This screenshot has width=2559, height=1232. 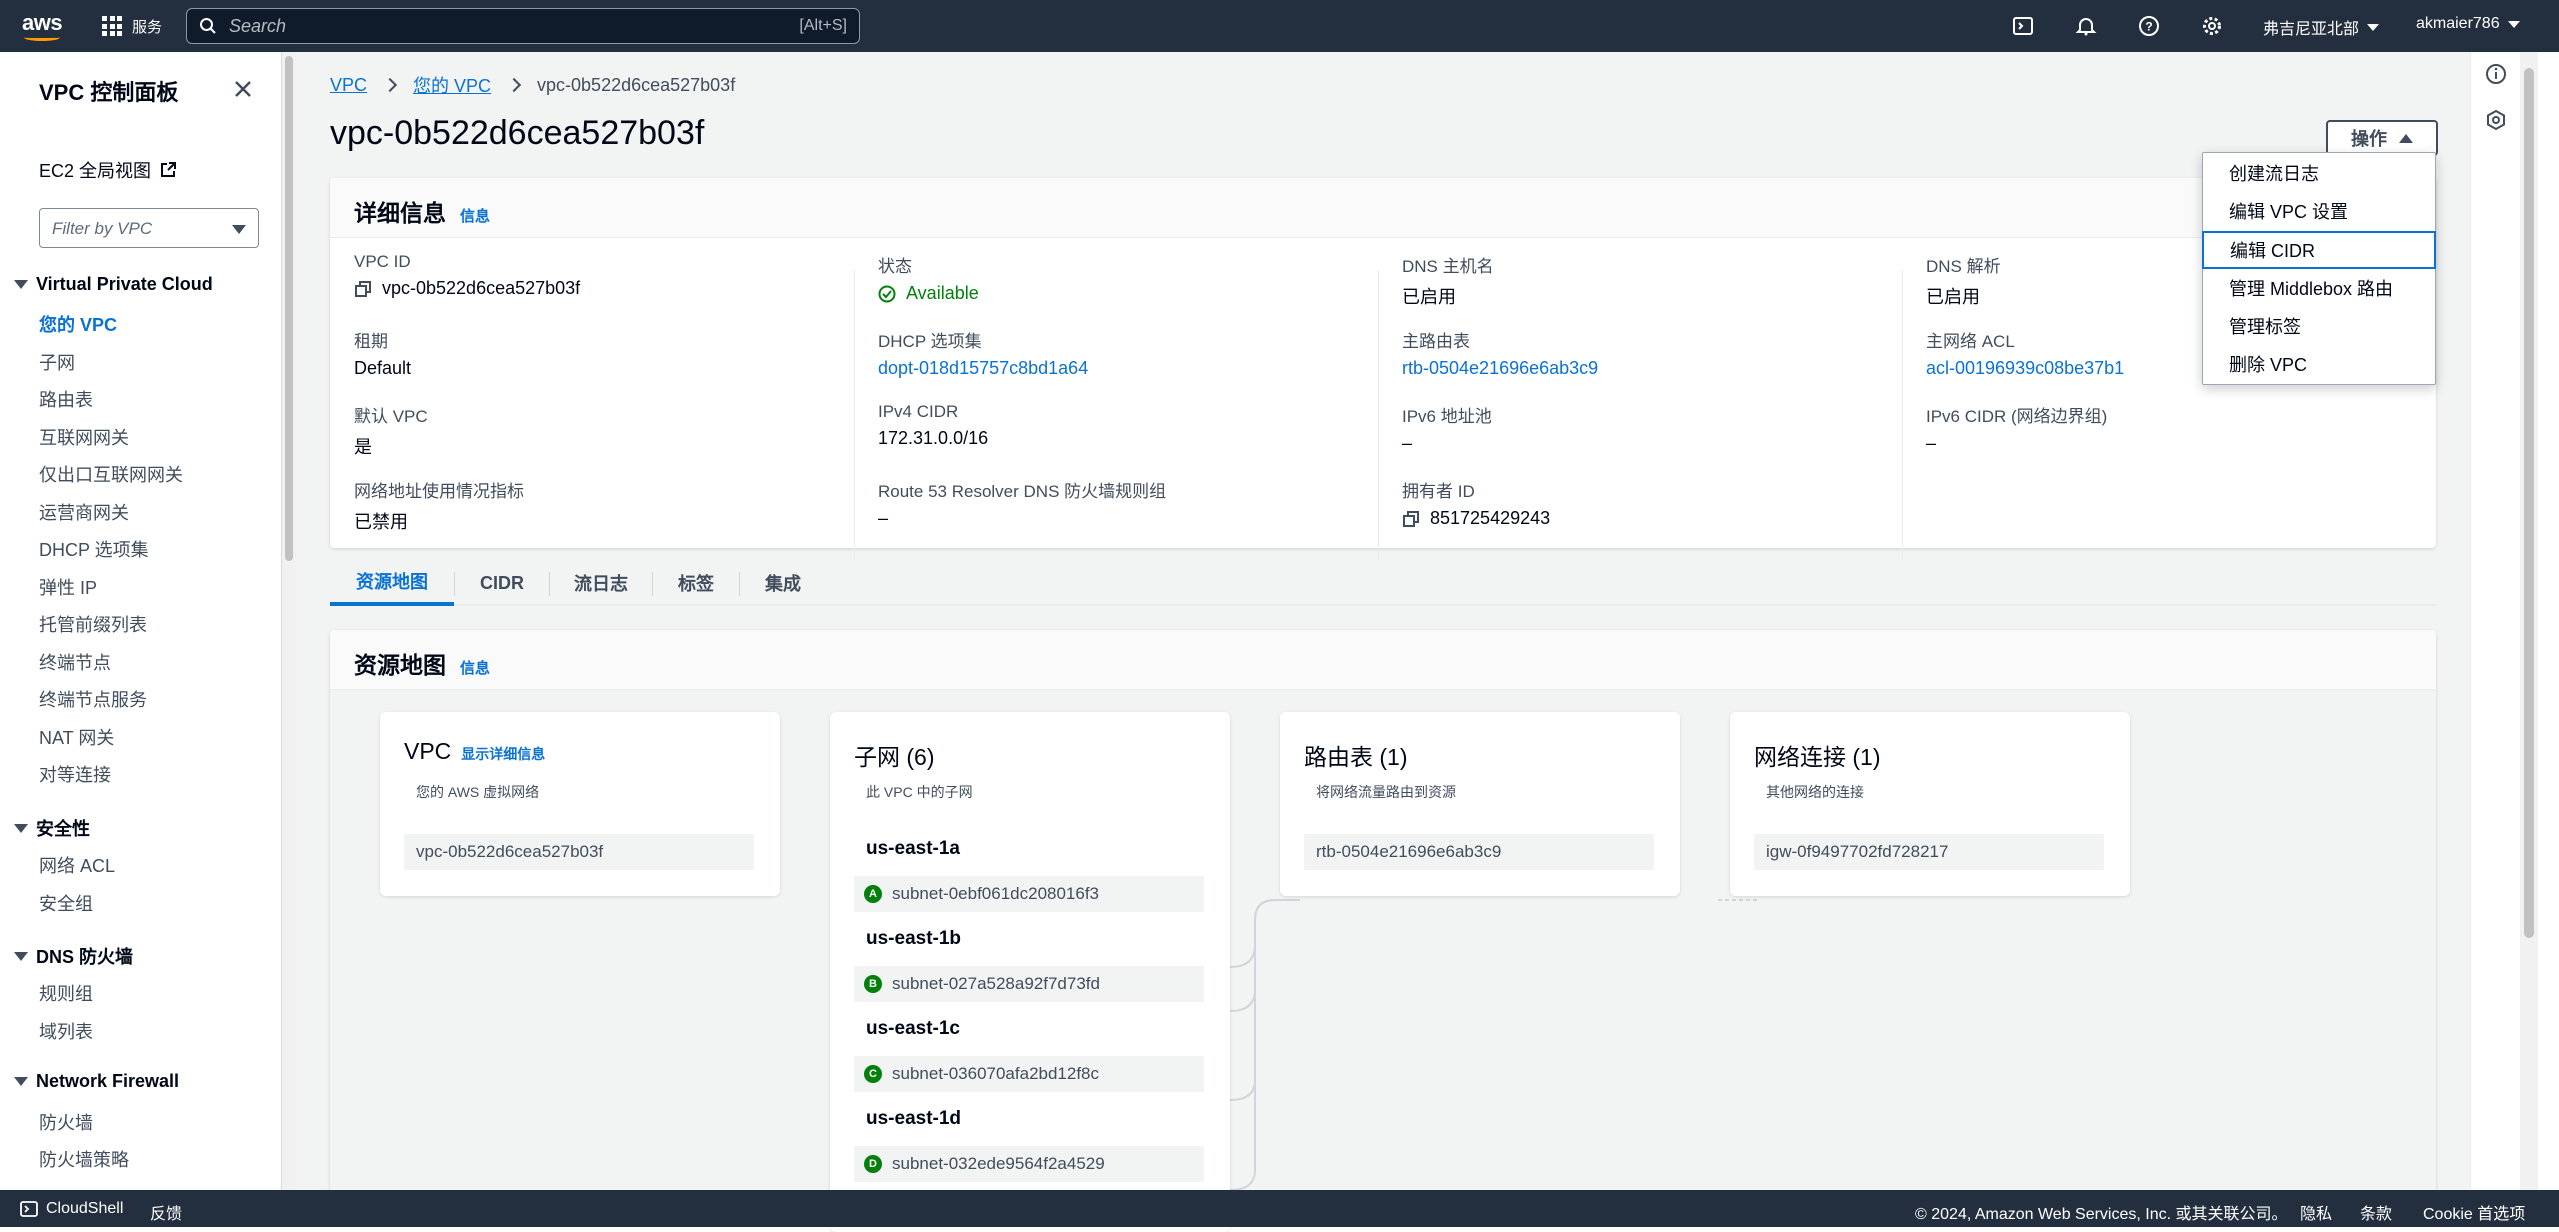 I want to click on sidebar-item-your-vpcs: 您的 VPC, so click(x=78, y=324).